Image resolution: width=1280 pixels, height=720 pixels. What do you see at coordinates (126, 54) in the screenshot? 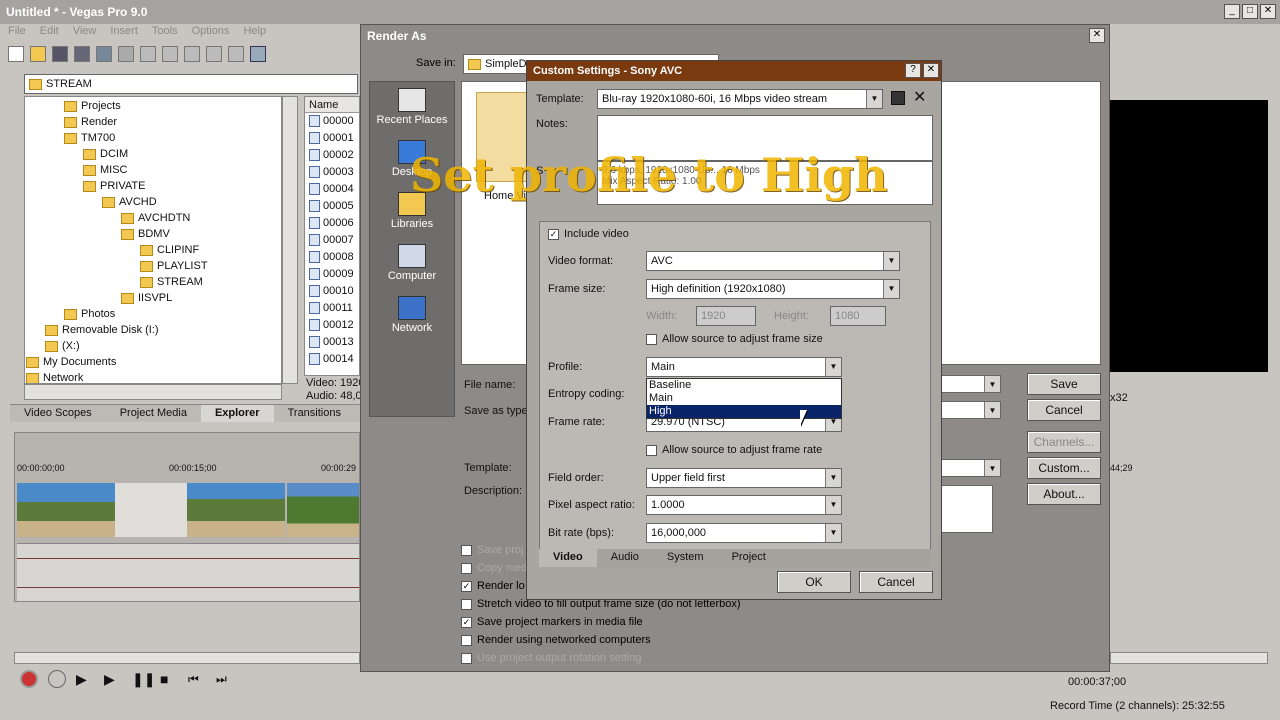
I see `properties-icon` at bounding box center [126, 54].